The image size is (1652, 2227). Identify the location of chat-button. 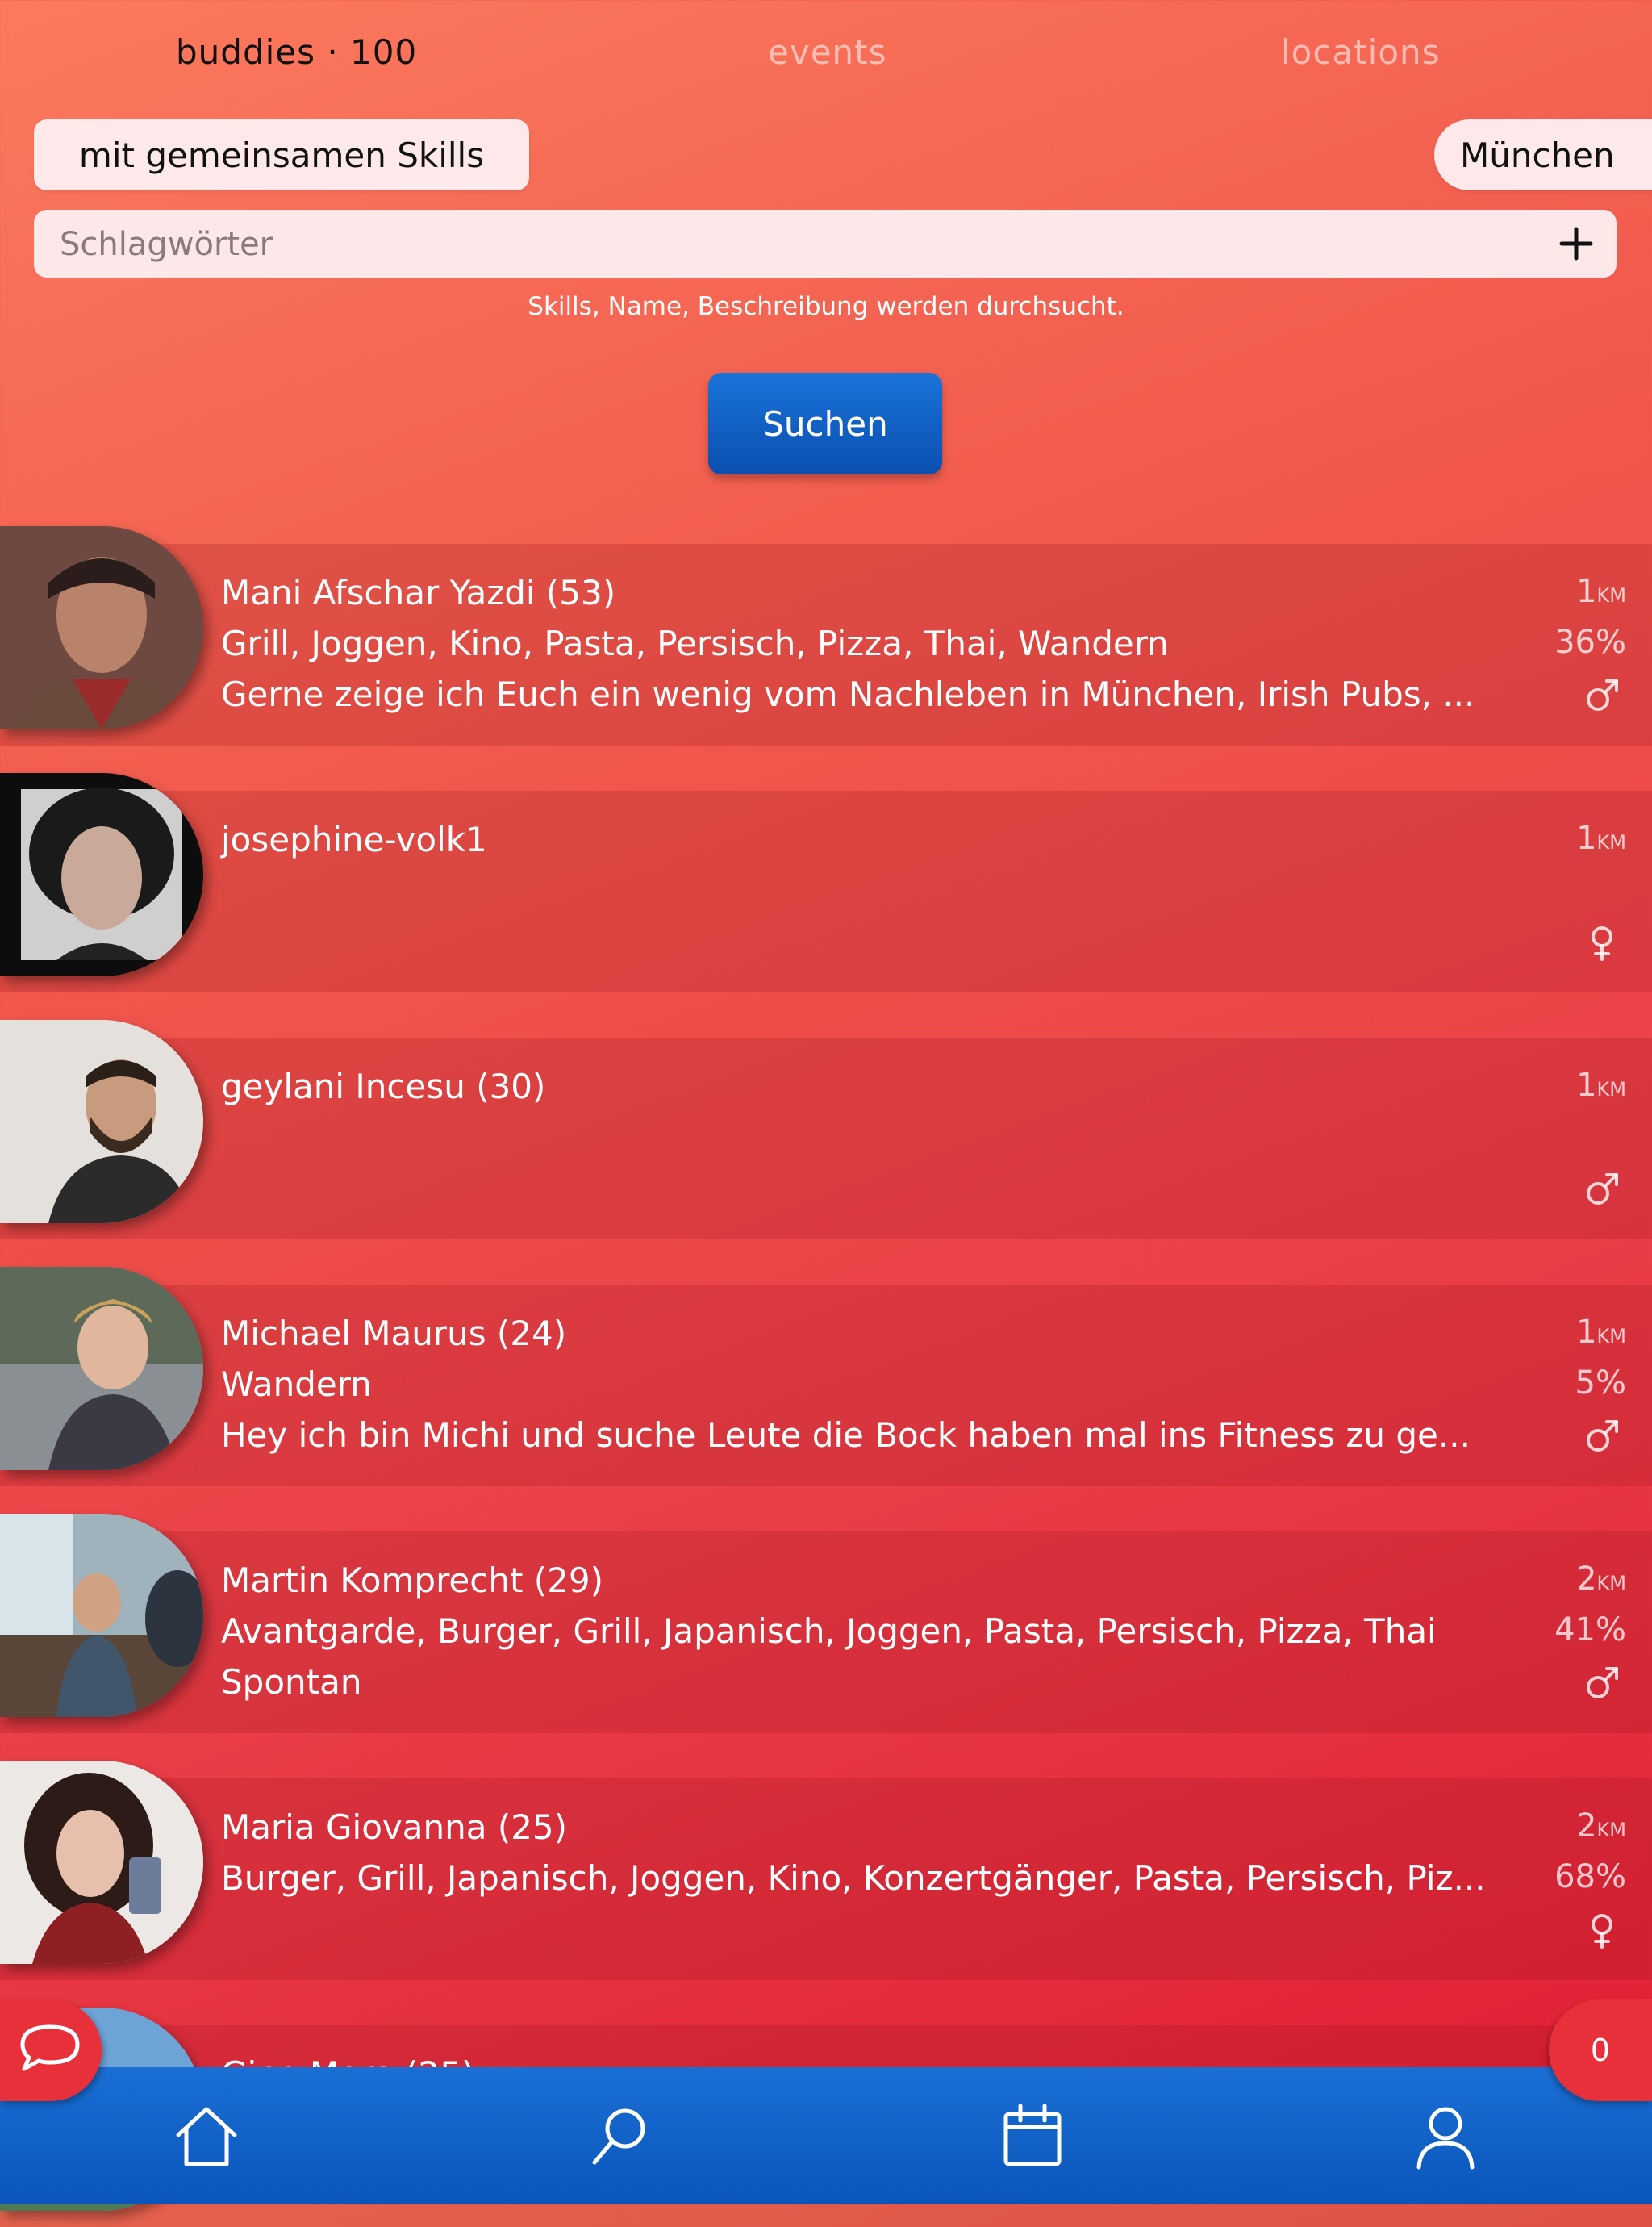
(51, 2050).